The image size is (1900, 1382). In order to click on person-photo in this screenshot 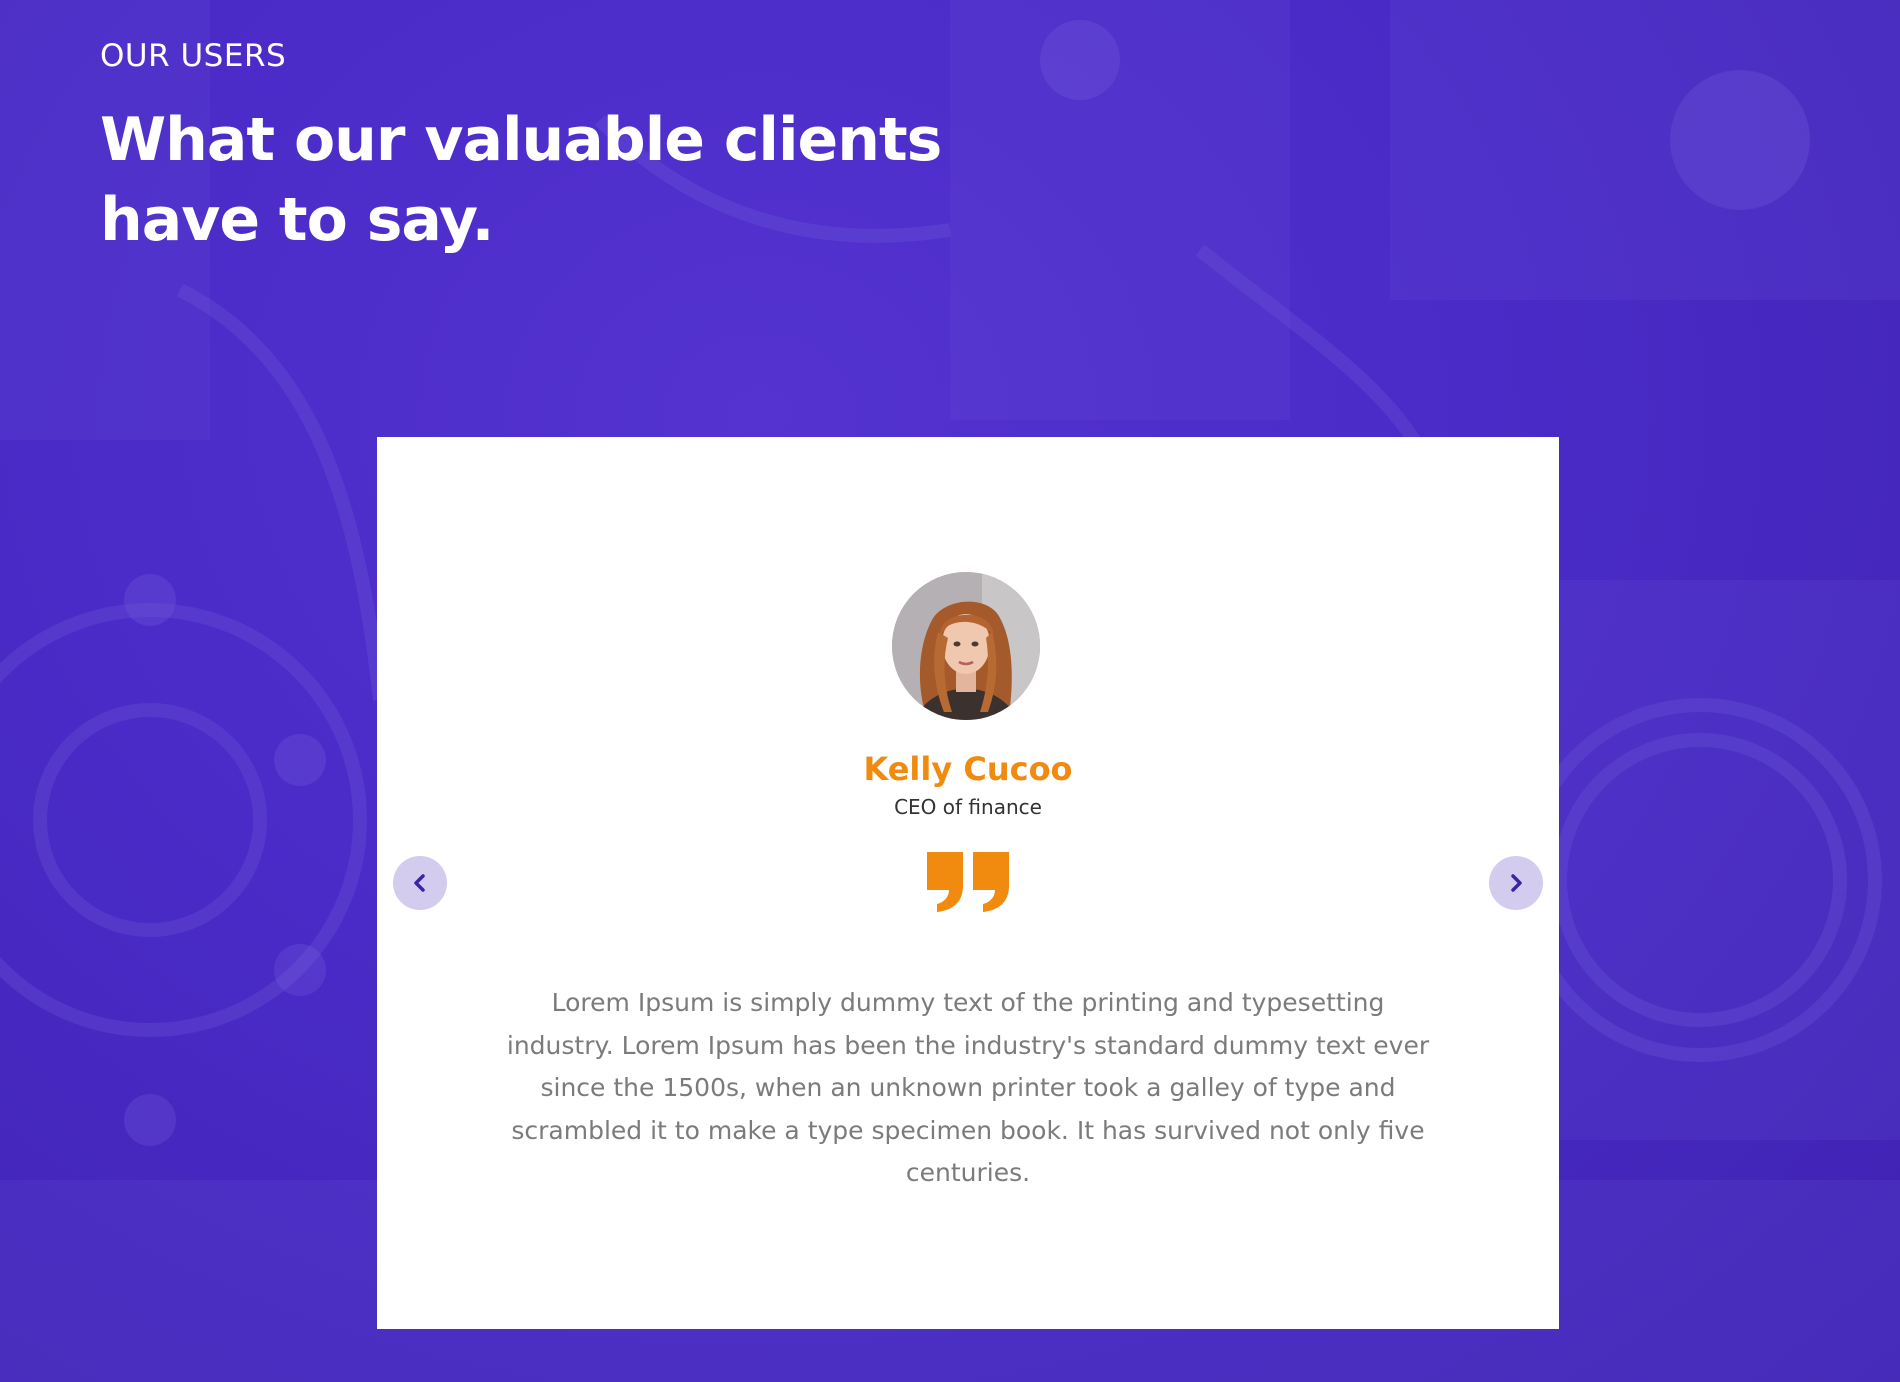, I will do `click(966, 646)`.